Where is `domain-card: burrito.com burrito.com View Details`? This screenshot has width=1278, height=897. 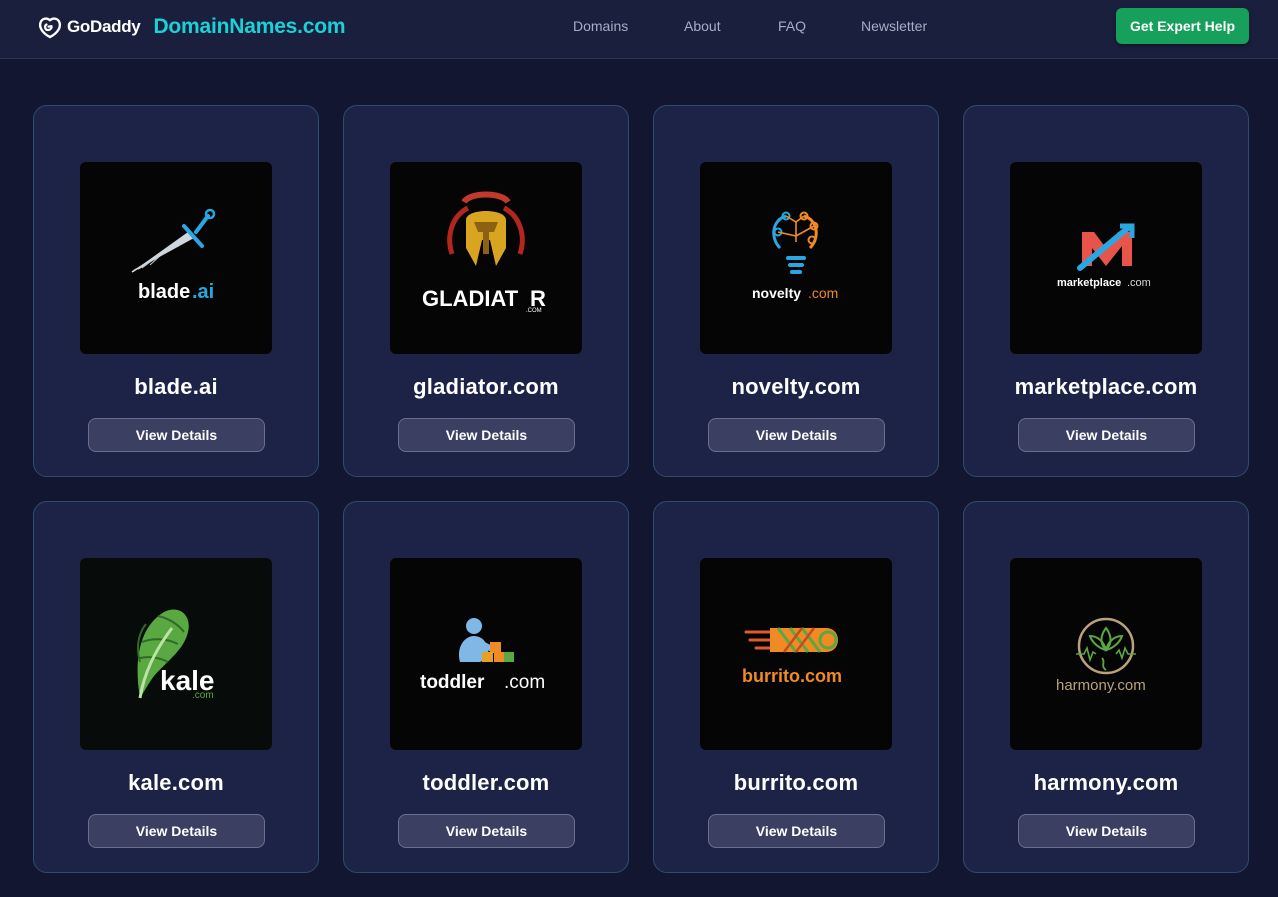 domain-card: burrito.com burrito.com View Details is located at coordinates (796, 687).